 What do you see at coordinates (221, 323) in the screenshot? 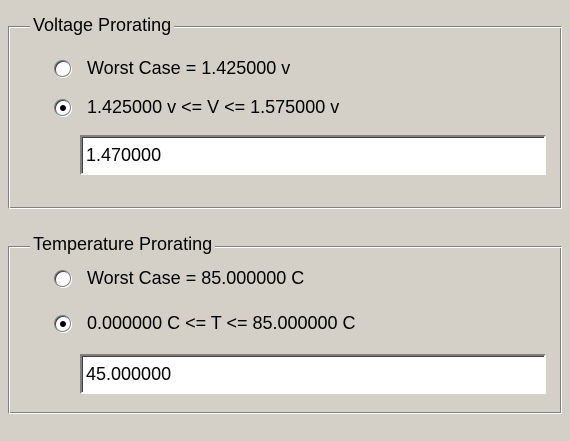
I see `temperature-range-label: 0.000000 C <= T <= 85.000000 C` at bounding box center [221, 323].